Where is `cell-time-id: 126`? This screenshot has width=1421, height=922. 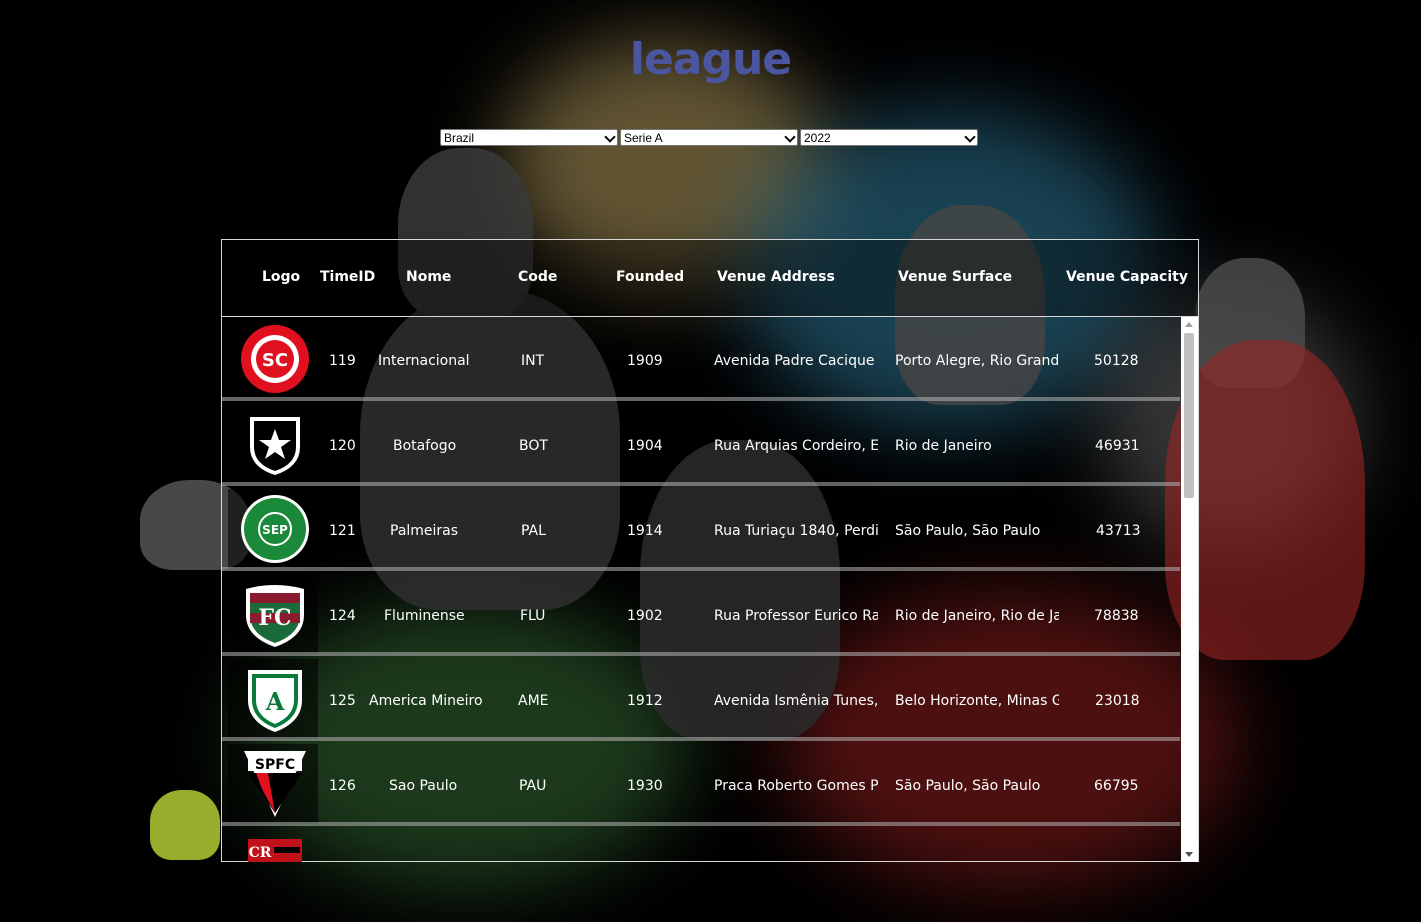 cell-time-id: 126 is located at coordinates (342, 786).